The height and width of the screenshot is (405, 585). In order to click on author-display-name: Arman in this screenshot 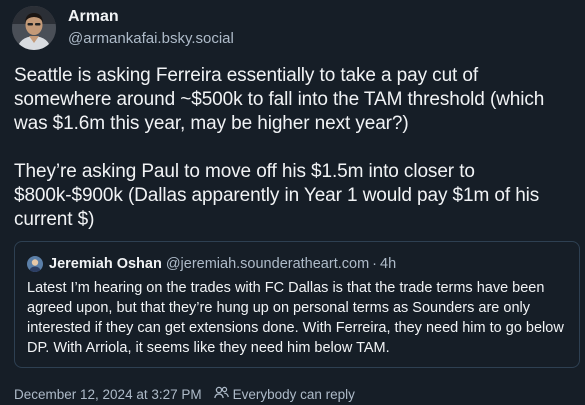, I will do `click(93, 17)`.